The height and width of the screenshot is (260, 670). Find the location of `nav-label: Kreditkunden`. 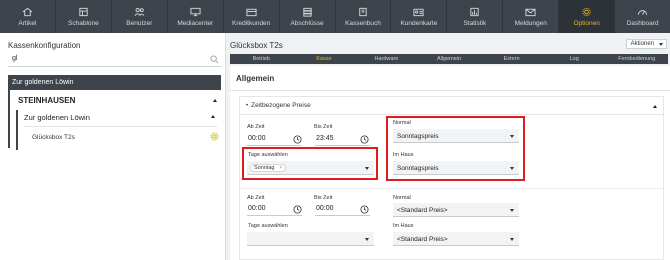

nav-label: Kreditkunden is located at coordinates (251, 23).